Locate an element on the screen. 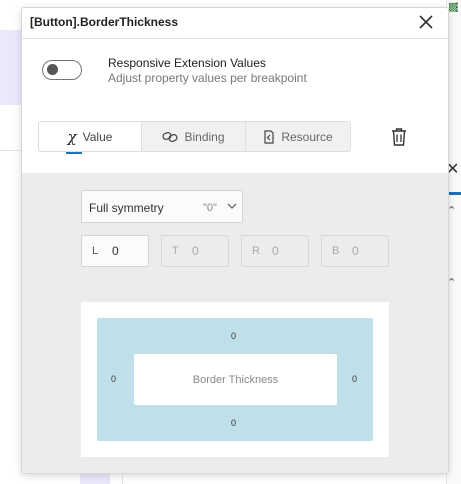 This screenshot has height=484, width=461. symmetry-dropdown: Full symmetry "0" is located at coordinates (162, 206).